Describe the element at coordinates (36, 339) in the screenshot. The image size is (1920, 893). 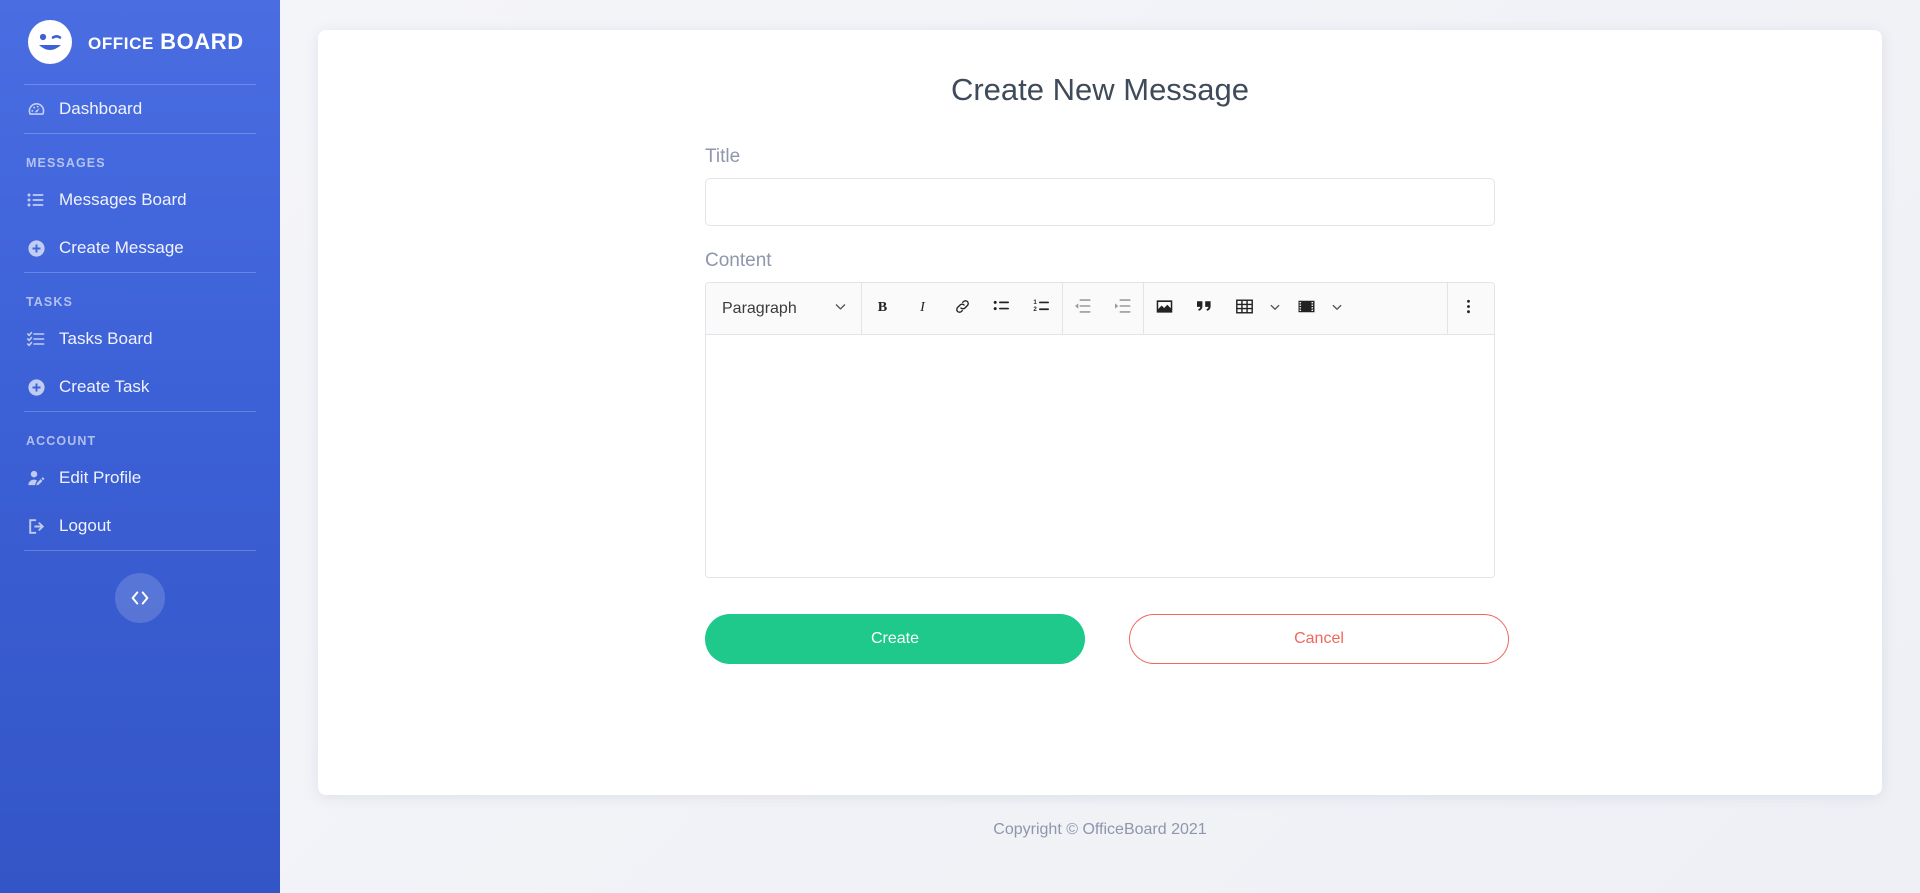
I see `checklist-icon` at that location.